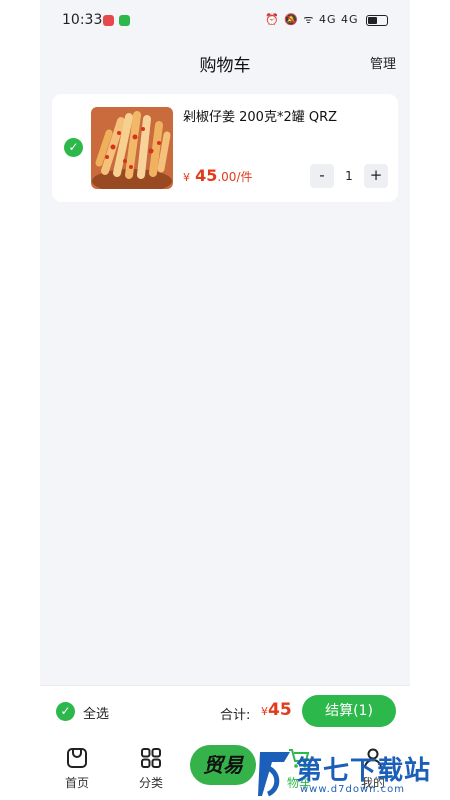 Image resolution: width=450 pixels, height=800 pixels. Describe the element at coordinates (383, 62) in the screenshot. I see `manage-button: 管理` at that location.